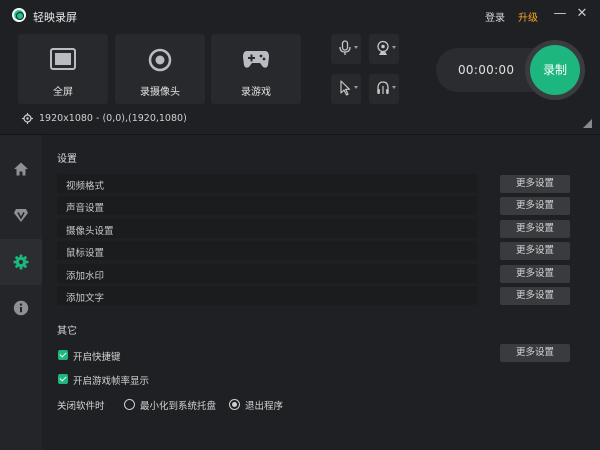 The width and height of the screenshot is (600, 450). What do you see at coordinates (535, 296) in the screenshot?
I see `text-more-button: 更多设置` at bounding box center [535, 296].